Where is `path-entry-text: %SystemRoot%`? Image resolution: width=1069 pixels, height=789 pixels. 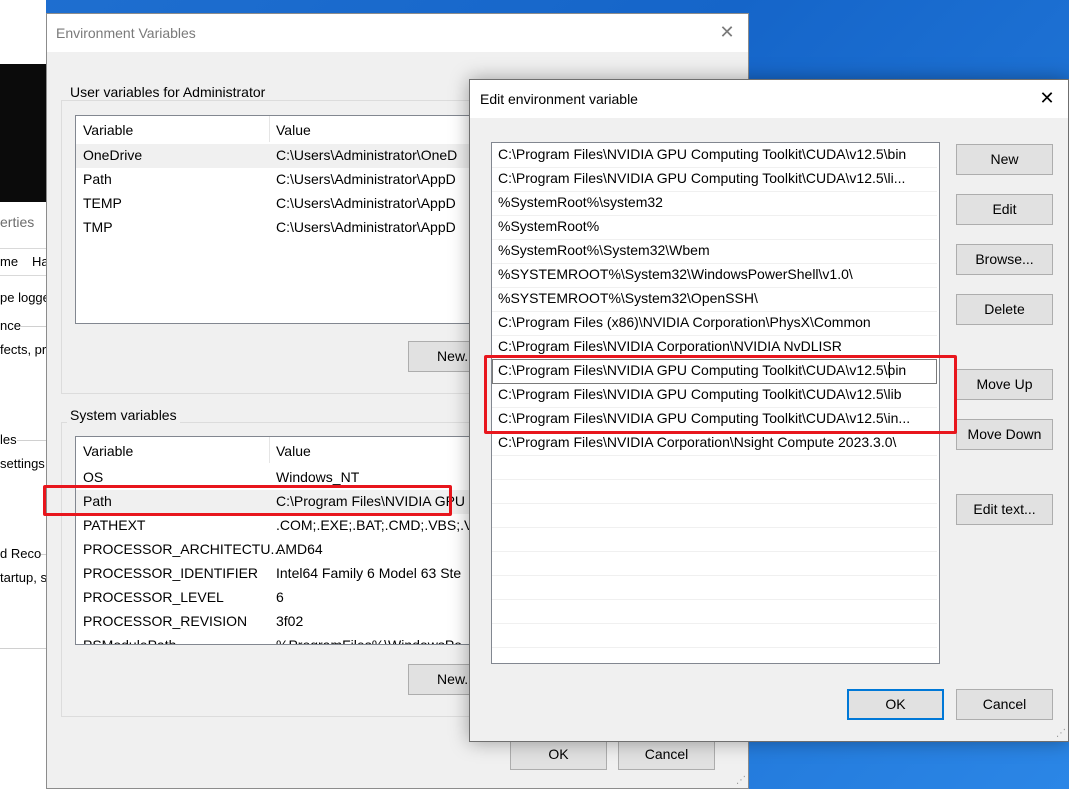 path-entry-text: %SystemRoot% is located at coordinates (549, 226).